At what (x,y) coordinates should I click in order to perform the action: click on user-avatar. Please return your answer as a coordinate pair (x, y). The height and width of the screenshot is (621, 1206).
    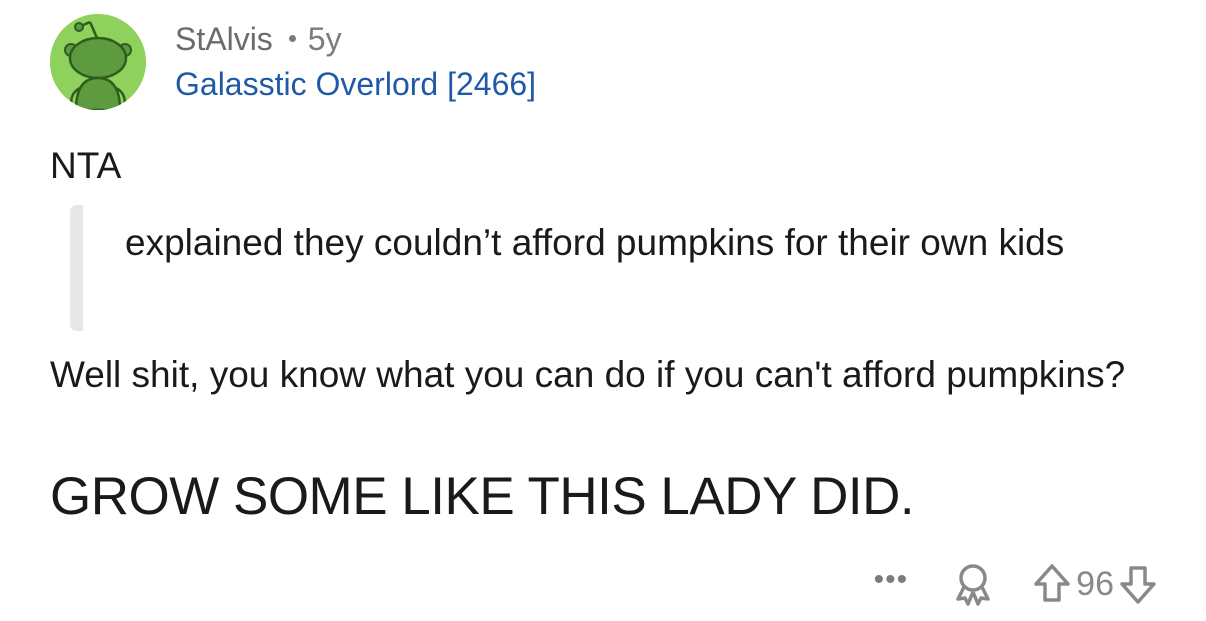
    Looking at the image, I should click on (98, 62).